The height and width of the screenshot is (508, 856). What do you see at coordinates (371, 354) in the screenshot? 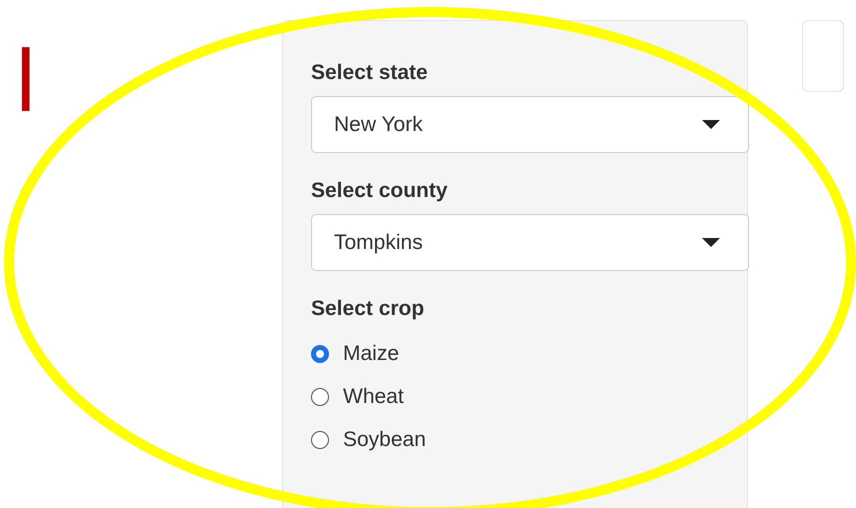
I see `radio-label: Maize` at bounding box center [371, 354].